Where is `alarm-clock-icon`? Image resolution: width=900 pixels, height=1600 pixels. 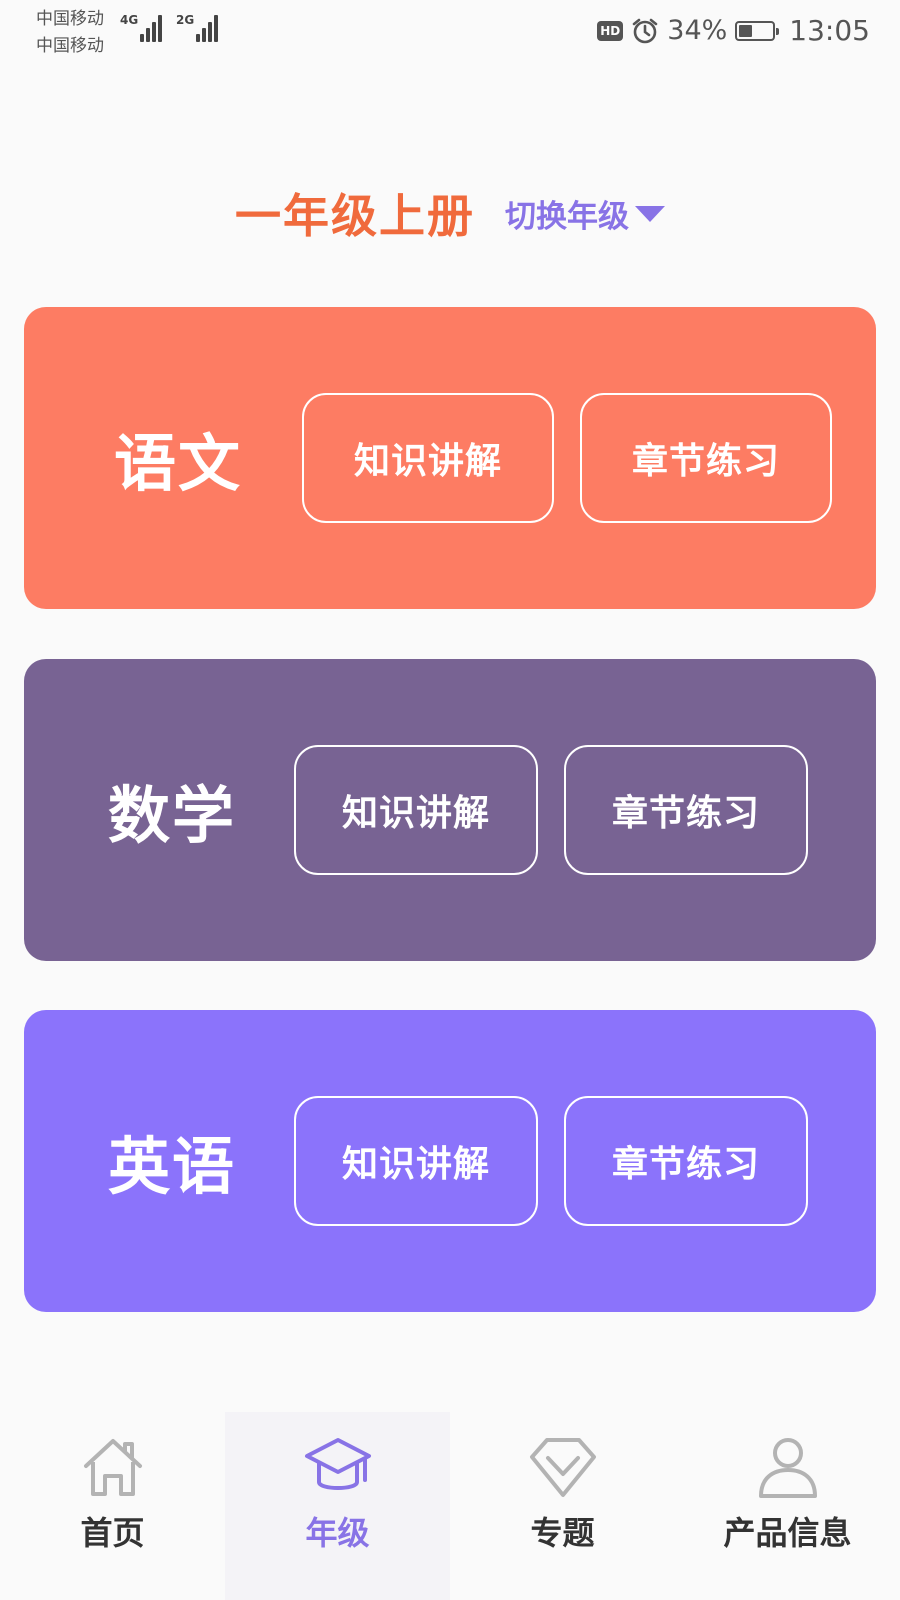
alarm-clock-icon is located at coordinates (645, 30).